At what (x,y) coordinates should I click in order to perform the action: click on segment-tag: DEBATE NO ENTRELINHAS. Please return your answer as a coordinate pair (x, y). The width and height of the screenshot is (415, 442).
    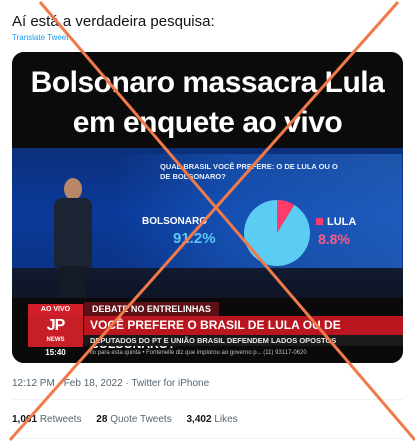
    Looking at the image, I should click on (151, 309).